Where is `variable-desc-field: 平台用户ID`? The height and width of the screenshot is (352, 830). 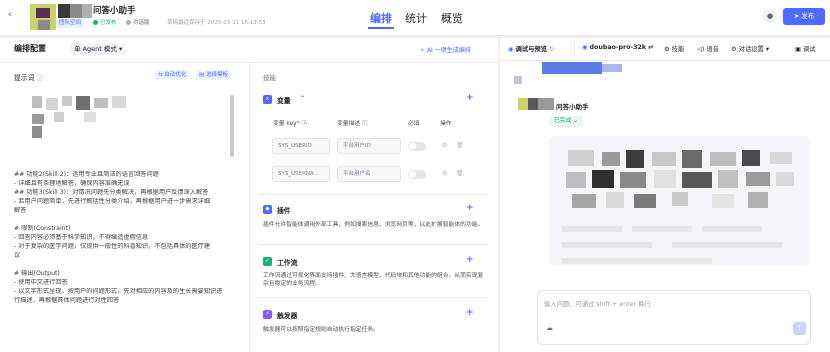 variable-desc-field: 平台用户ID is located at coordinates (369, 146).